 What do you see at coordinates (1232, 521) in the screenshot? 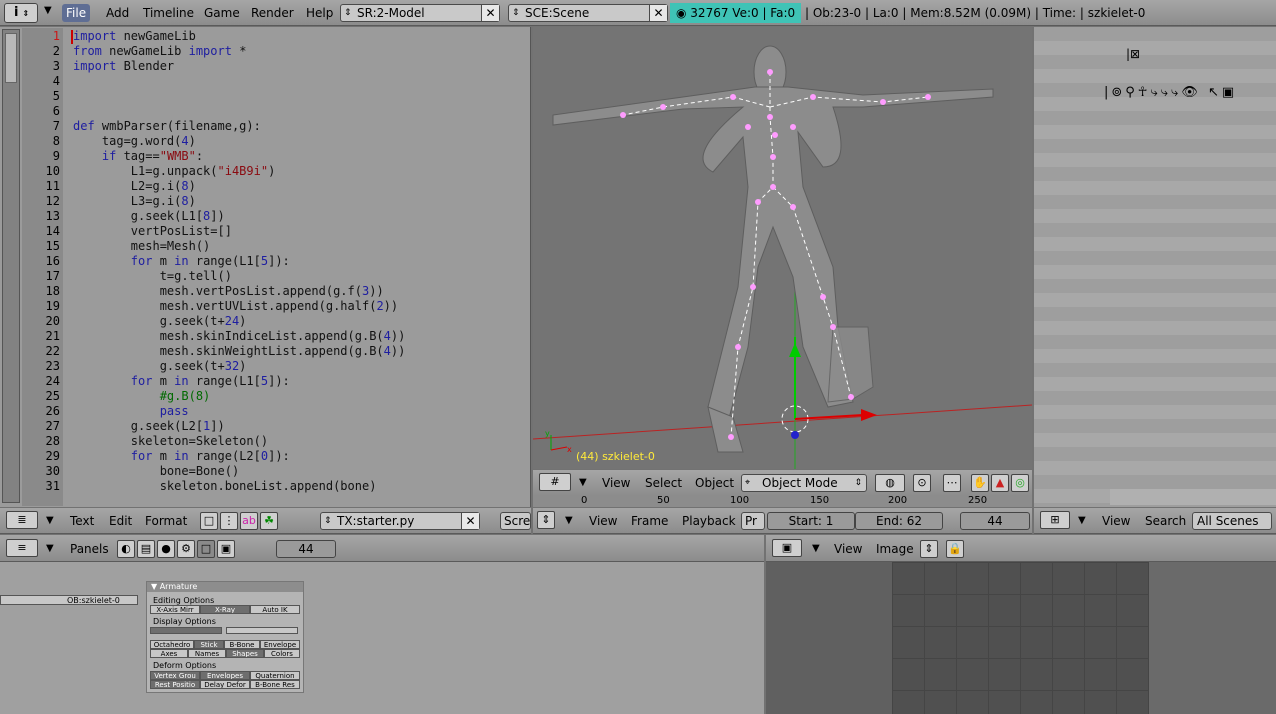
I see `scope-selector: All Scenes` at bounding box center [1232, 521].